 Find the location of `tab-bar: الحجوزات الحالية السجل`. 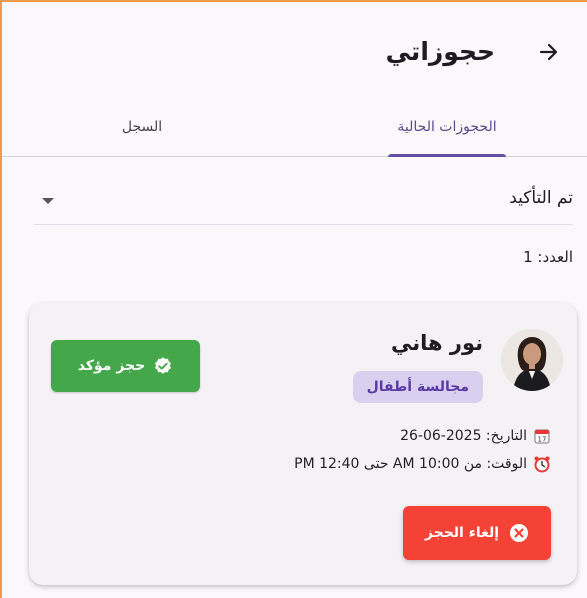

tab-bar: الحجوزات الحالية السجل is located at coordinates (294, 127).